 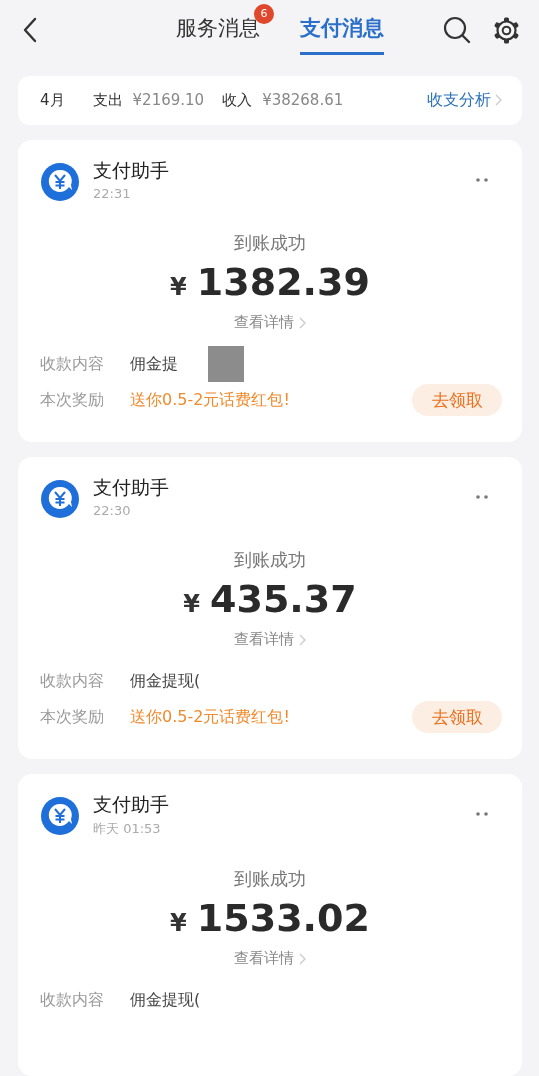 I want to click on payment-amount: 1382.39, so click(x=283, y=282).